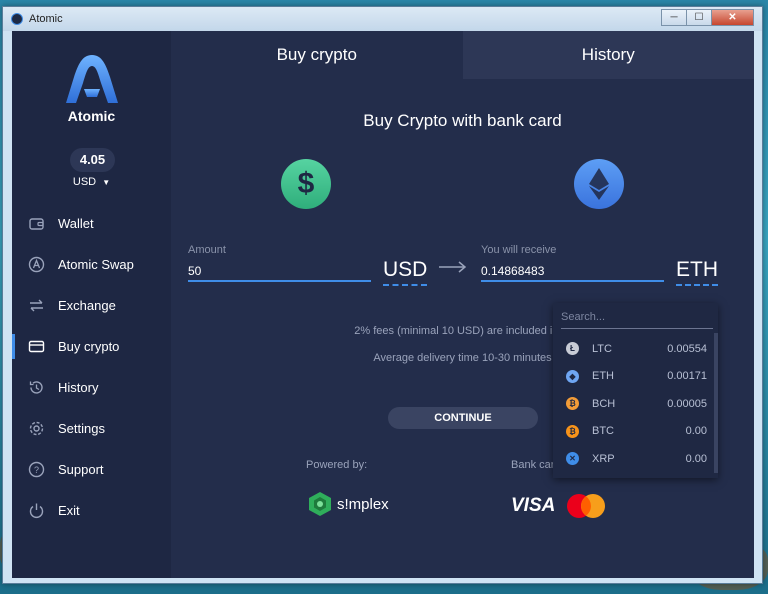  Describe the element at coordinates (96, 264) in the screenshot. I see `sidebar-item-label: Atomic Swap` at that location.